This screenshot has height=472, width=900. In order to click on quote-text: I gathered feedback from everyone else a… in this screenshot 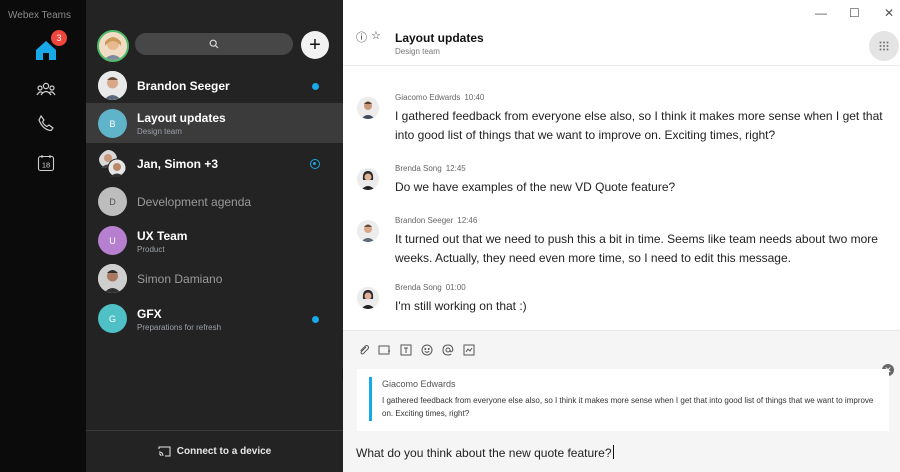, I will do `click(628, 407)`.